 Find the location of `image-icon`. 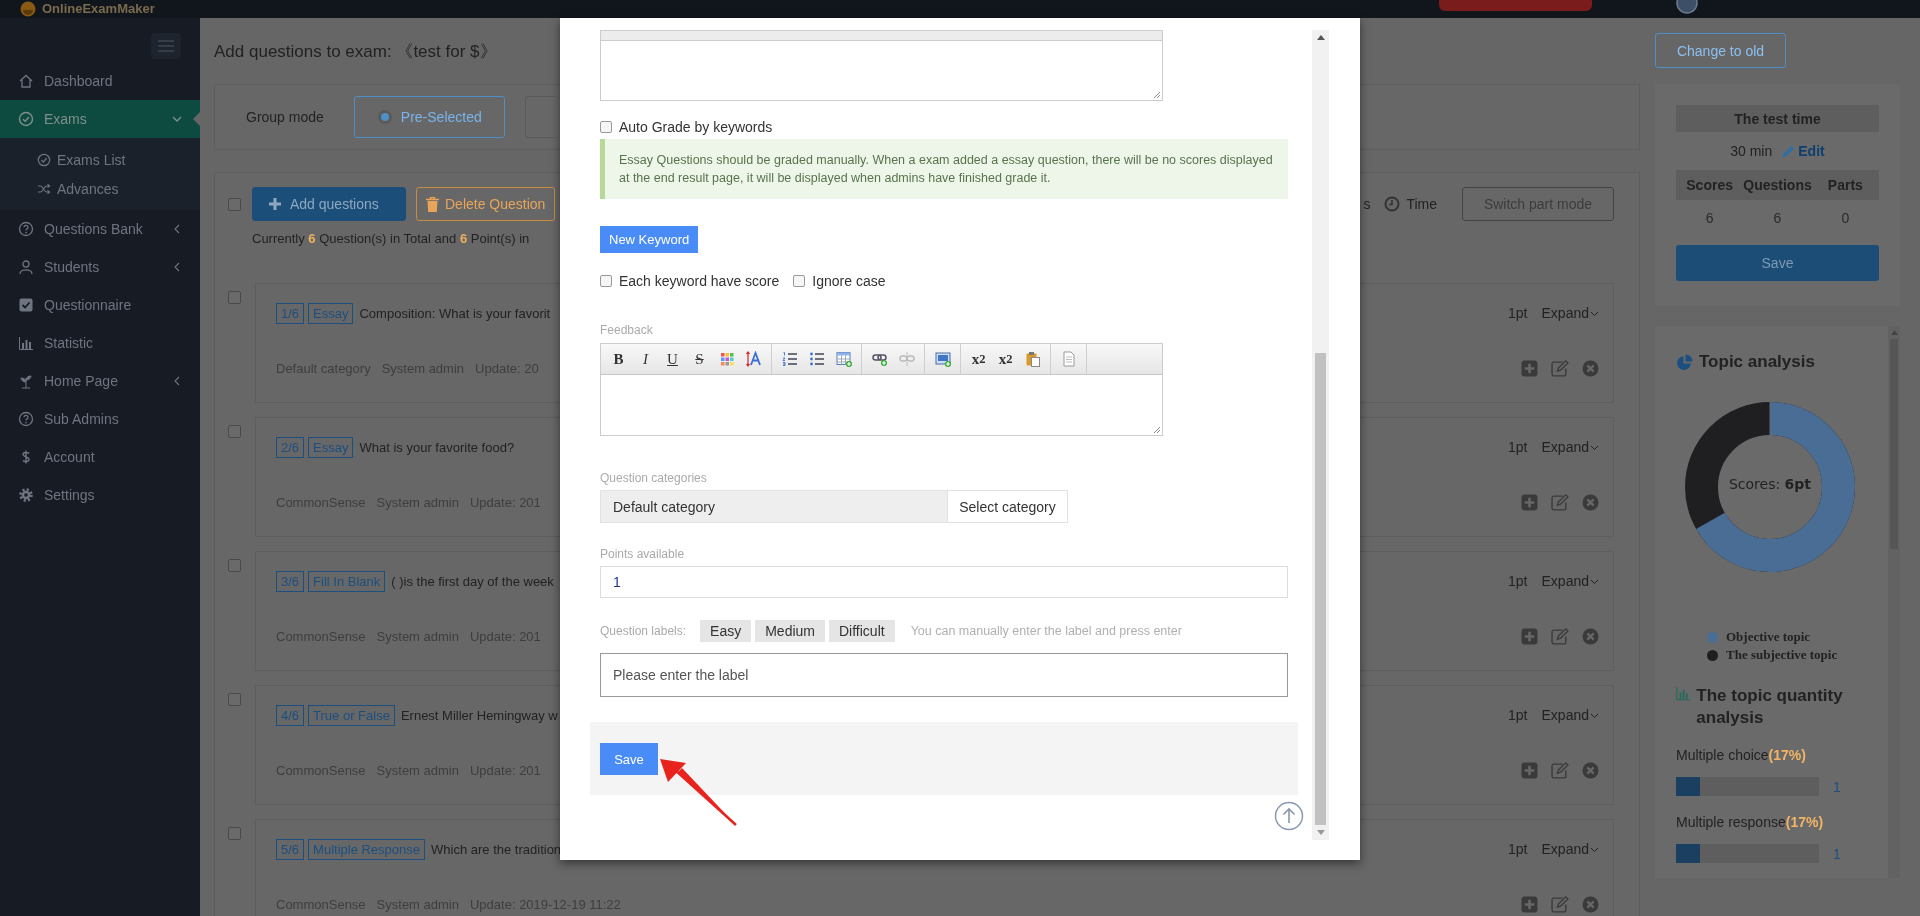

image-icon is located at coordinates (942, 359).